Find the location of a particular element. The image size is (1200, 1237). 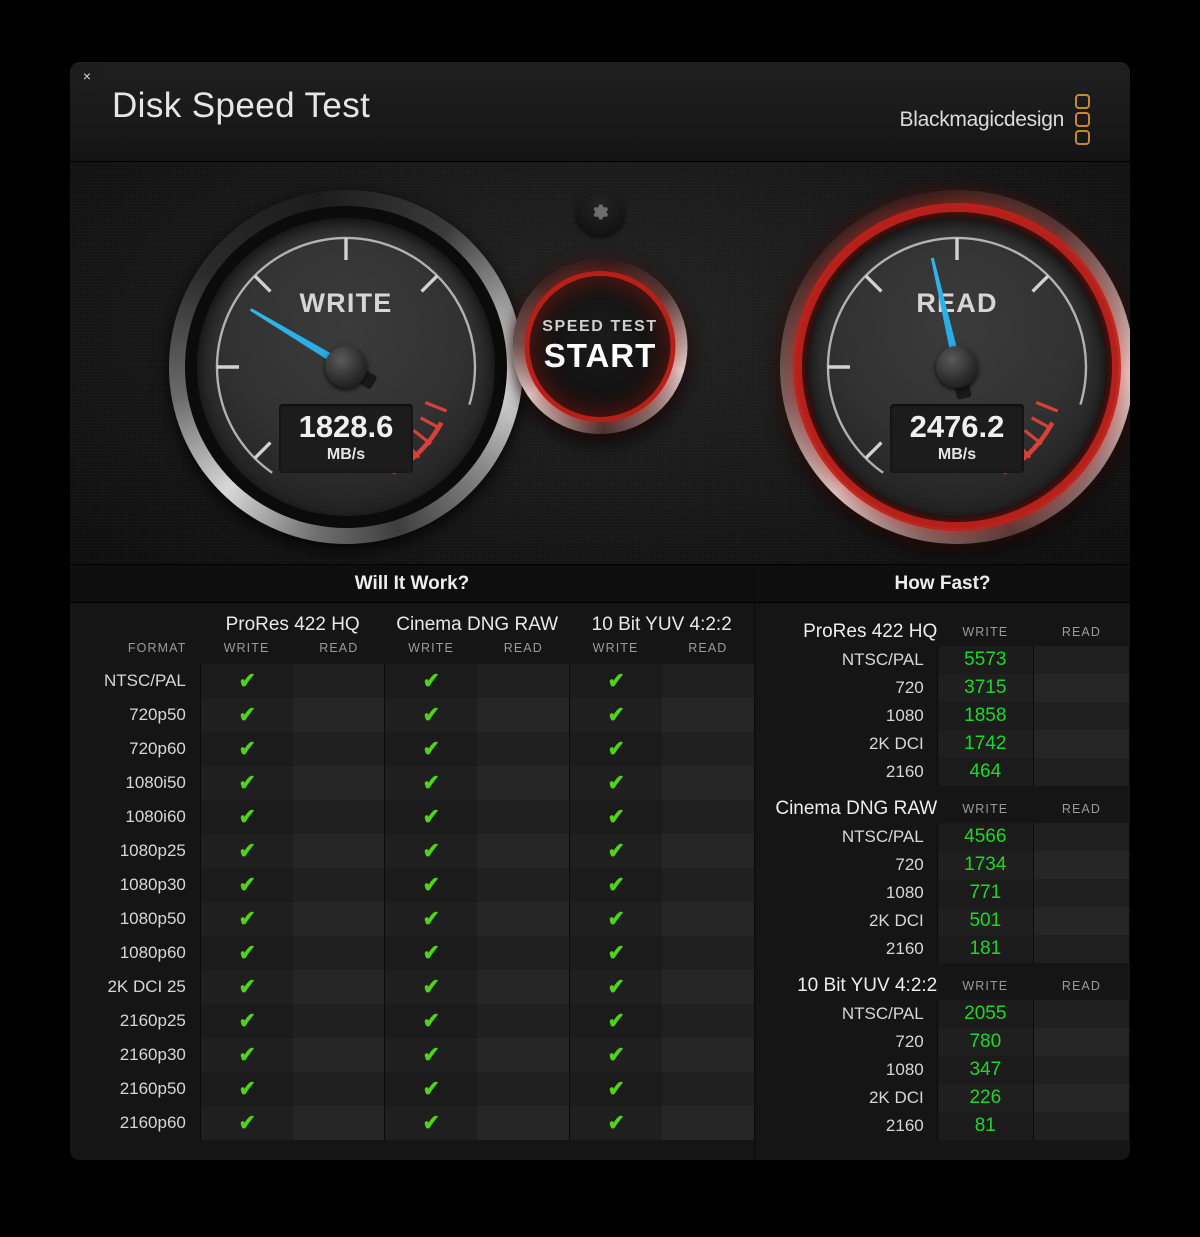

resolution-label: NTSC/PAL is located at coordinates (882, 836).